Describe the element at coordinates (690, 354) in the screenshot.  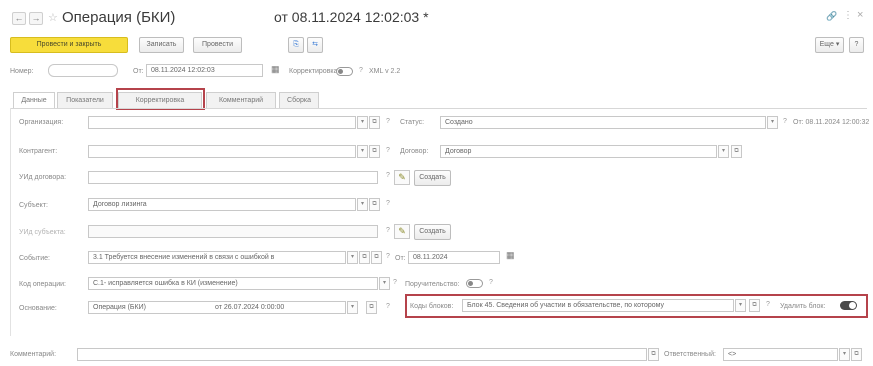
I see `responsible-label: Ответственный:` at that location.